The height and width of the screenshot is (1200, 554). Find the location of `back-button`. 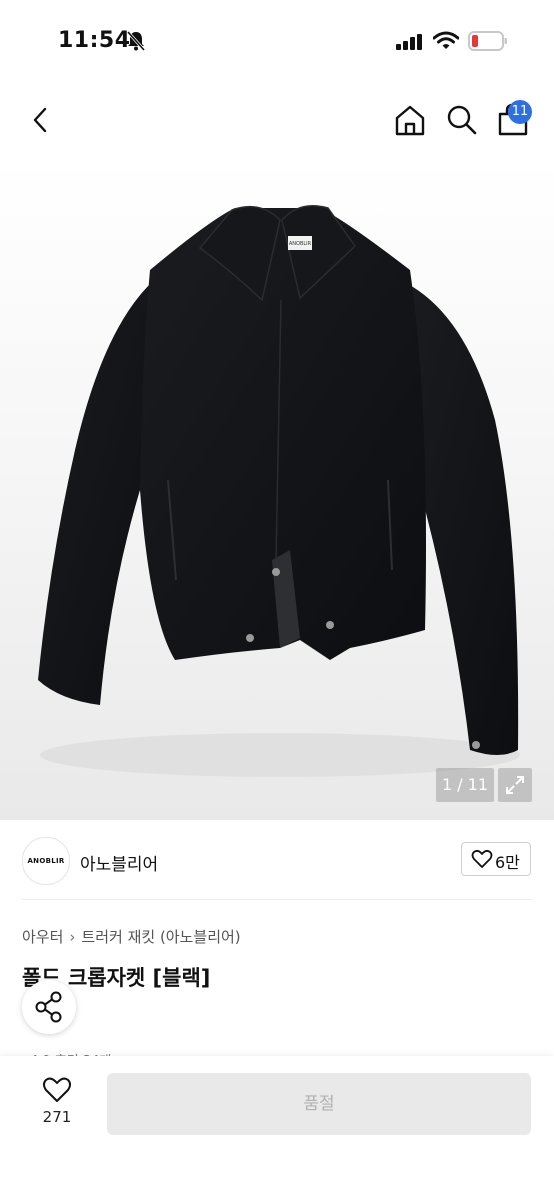

back-button is located at coordinates (41, 120).